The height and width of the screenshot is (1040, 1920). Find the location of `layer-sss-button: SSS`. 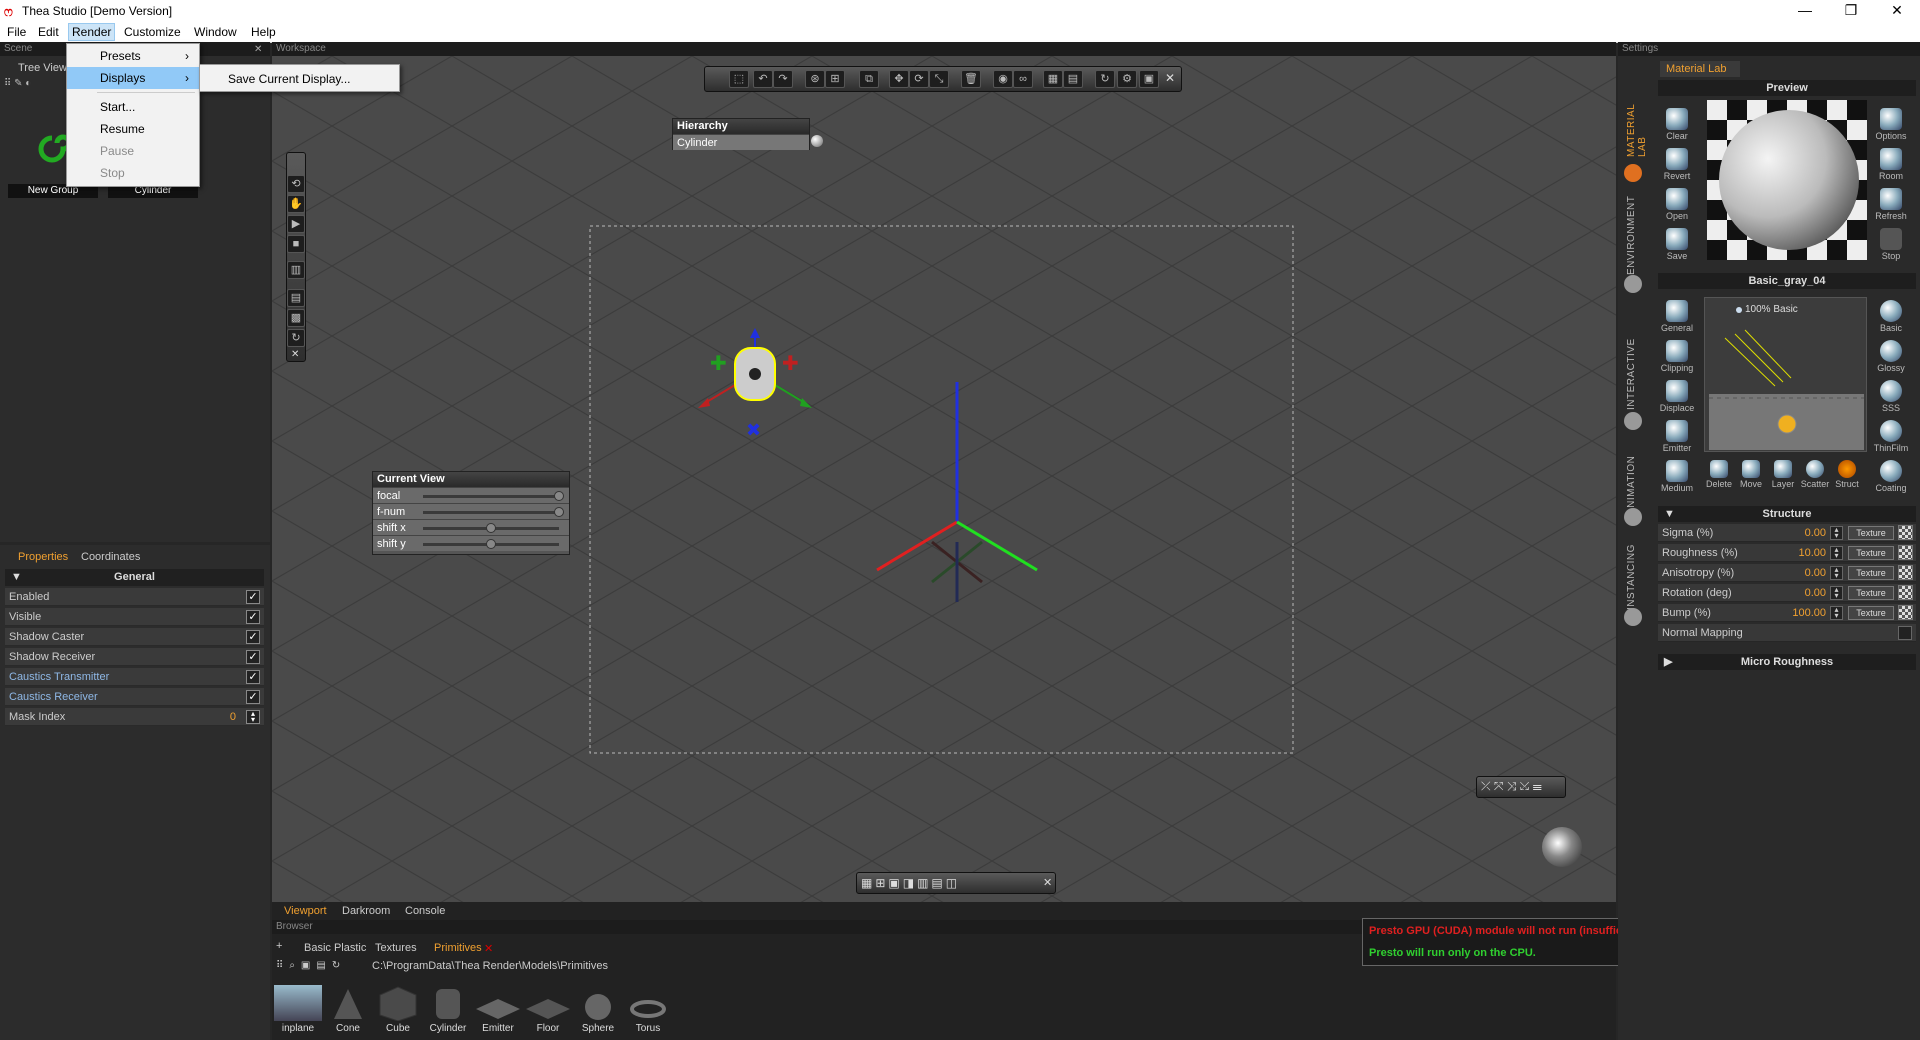

layer-sss-button: SSS is located at coordinates (1891, 396).